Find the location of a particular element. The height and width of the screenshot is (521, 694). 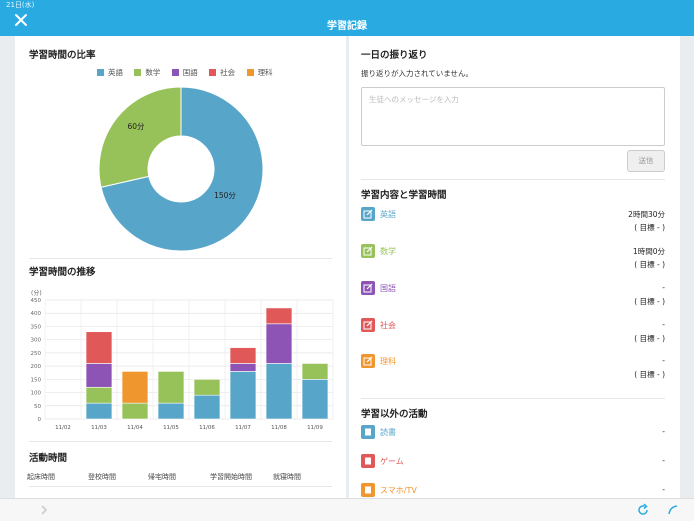

y-tick-label: 200 is located at coordinates (36, 367).